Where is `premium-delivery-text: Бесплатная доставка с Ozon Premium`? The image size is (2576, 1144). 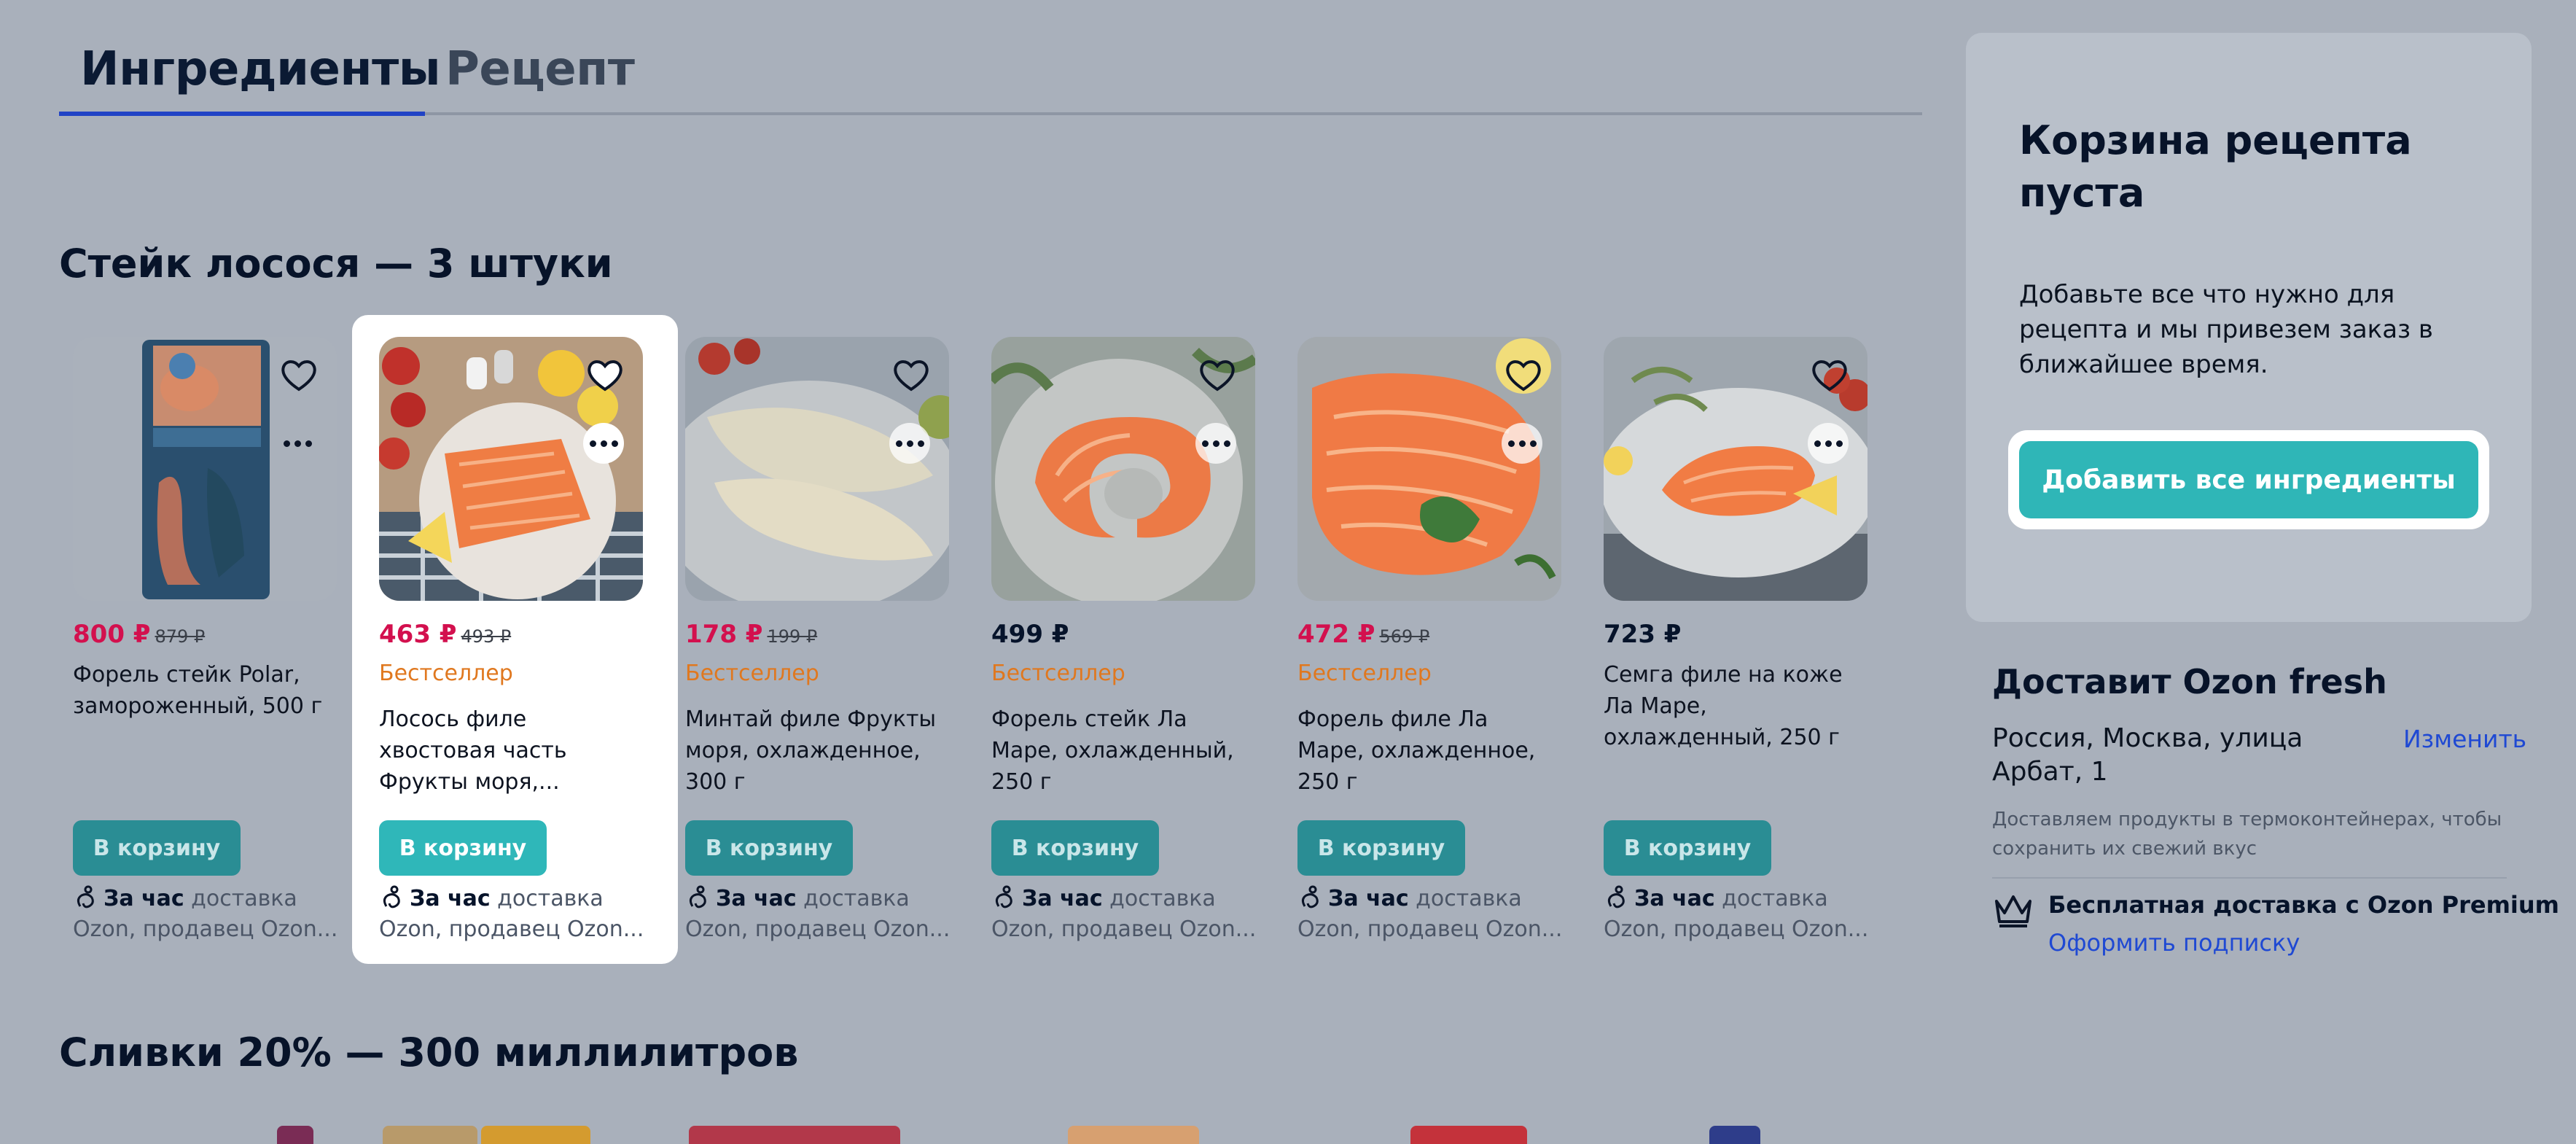 premium-delivery-text: Бесплатная доставка с Ozon Premium is located at coordinates (2303, 905).